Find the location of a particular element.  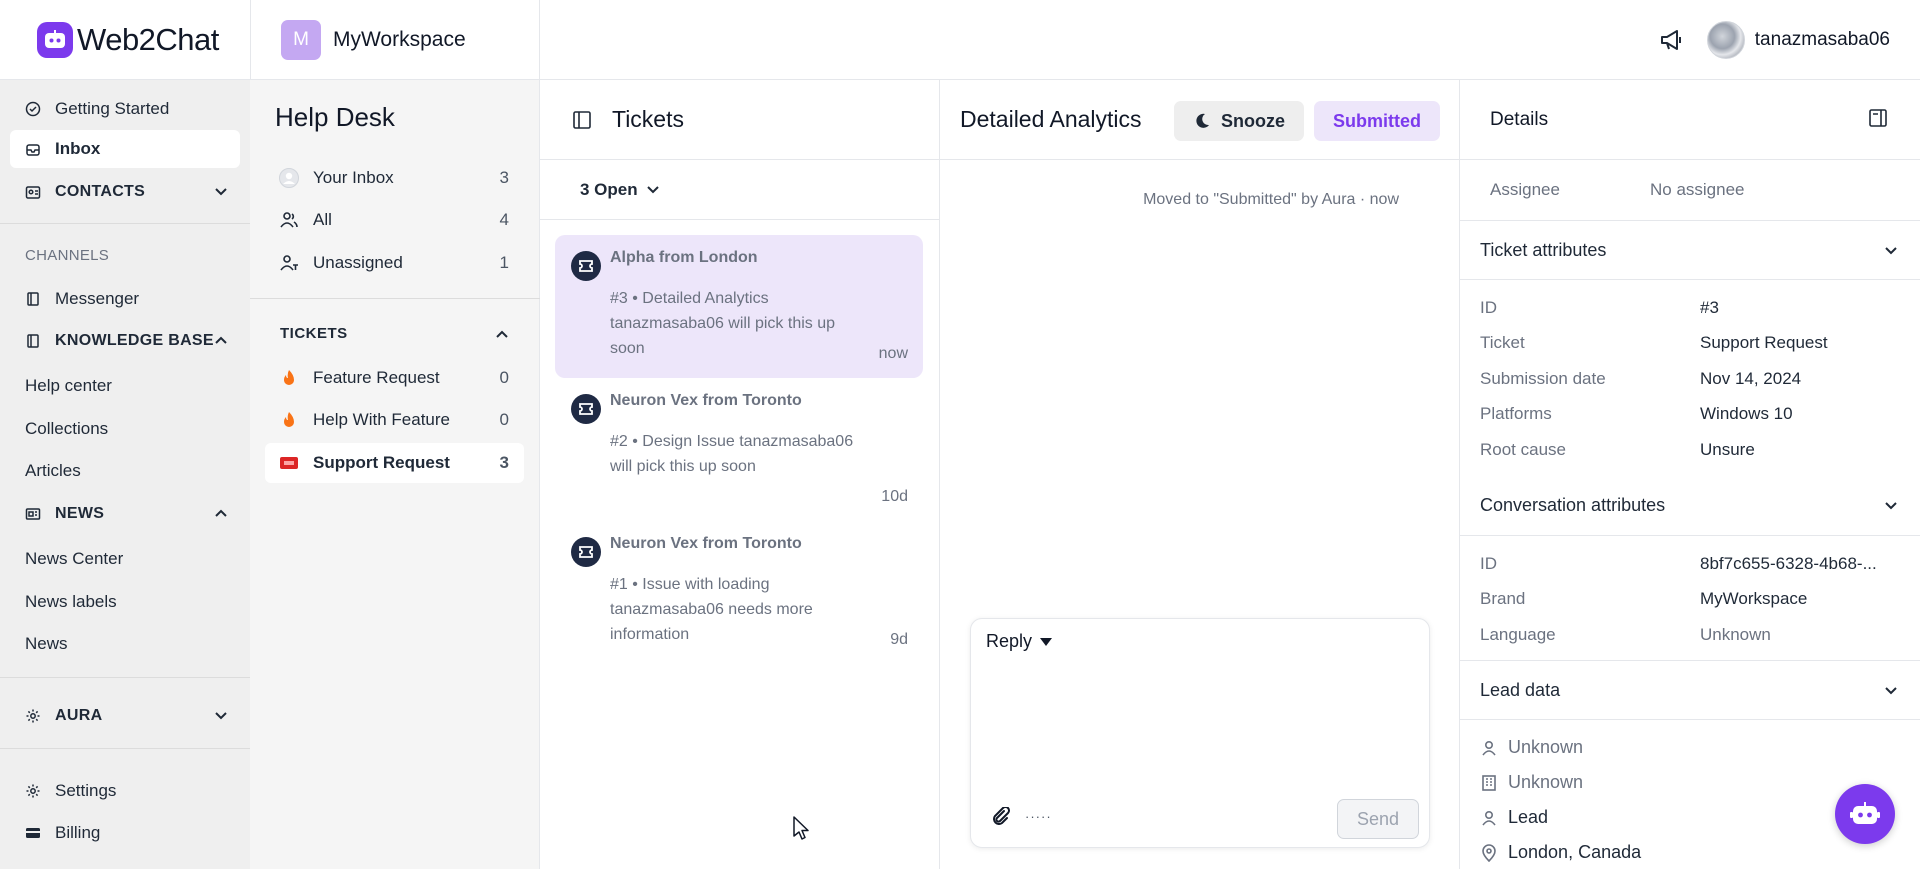

nav-messenger-label: Messenger is located at coordinates (97, 298).